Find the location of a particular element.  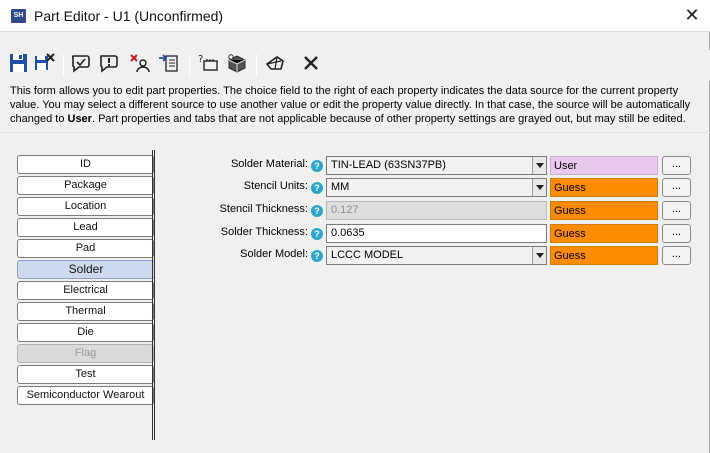

solder-model-select: LCCC MODEL is located at coordinates (436, 255).